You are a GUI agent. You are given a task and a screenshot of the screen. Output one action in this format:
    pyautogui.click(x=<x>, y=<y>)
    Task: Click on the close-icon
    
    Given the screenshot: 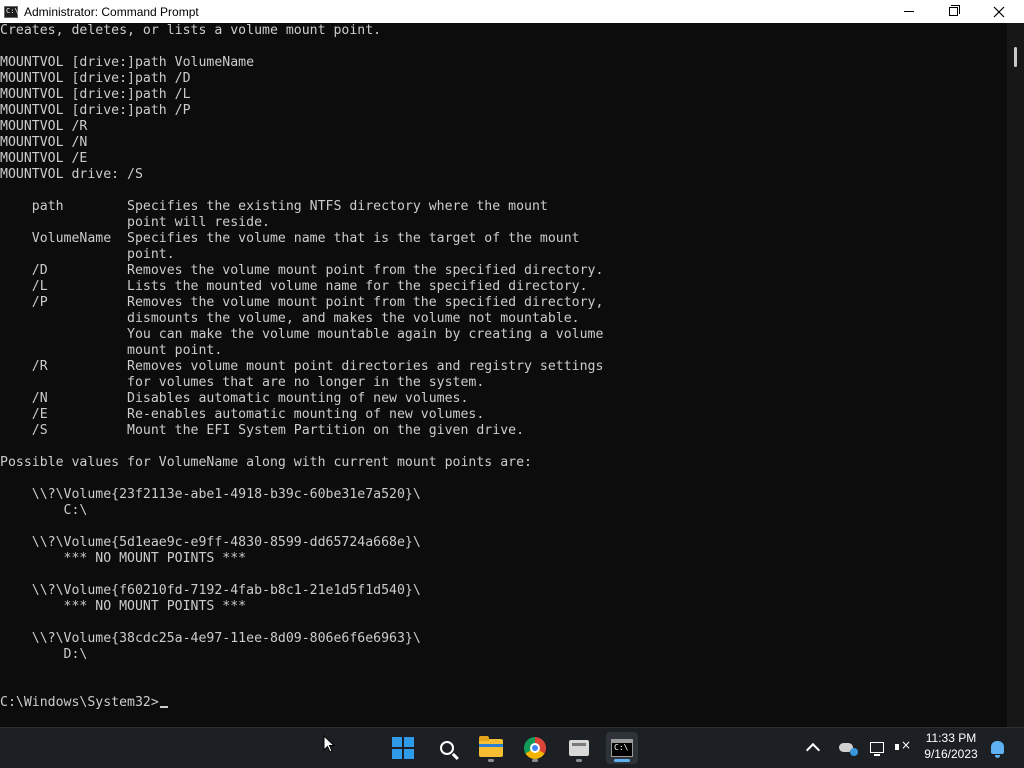 What is the action you would take?
    pyautogui.click(x=999, y=11)
    